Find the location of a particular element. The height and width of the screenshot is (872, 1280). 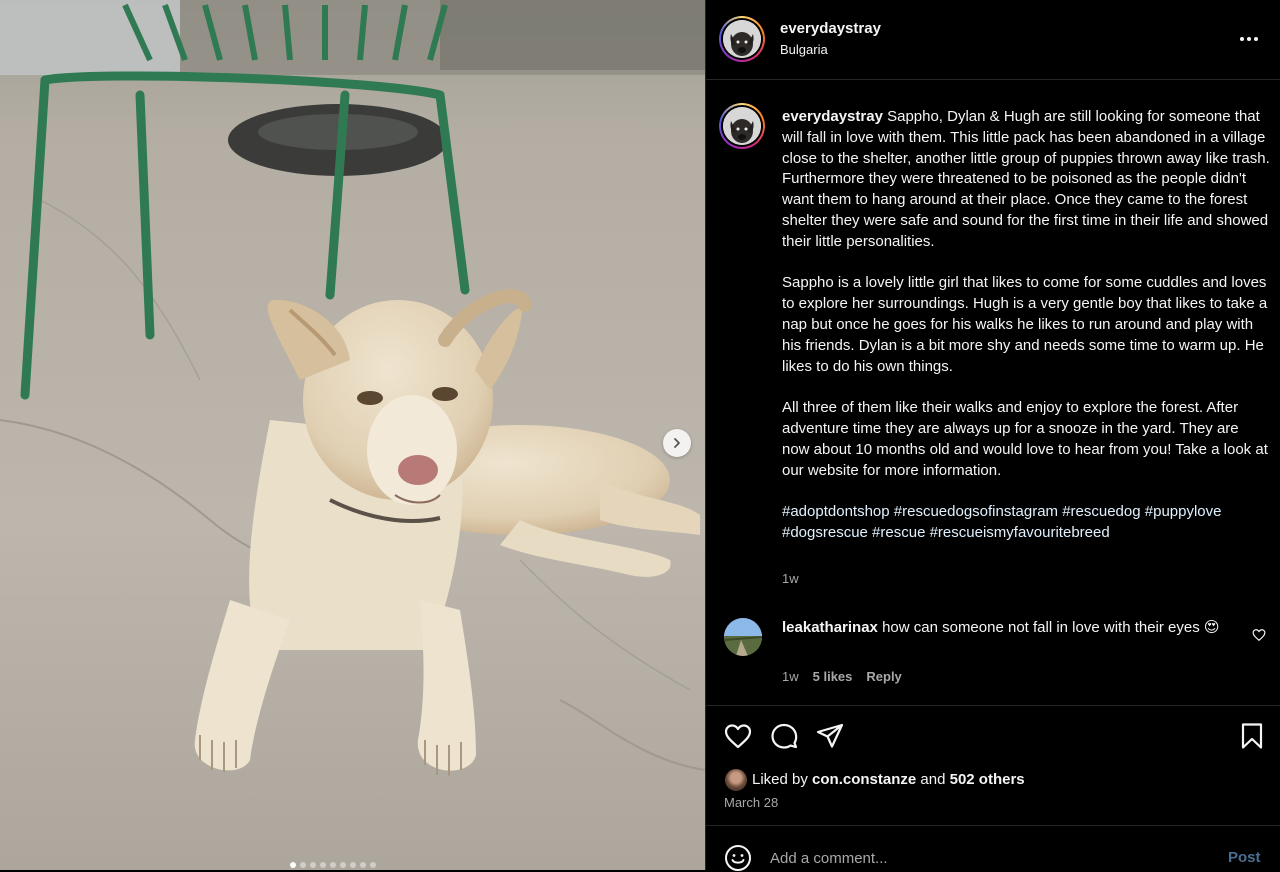

liked-by-user: con.constanze is located at coordinates (864, 779).